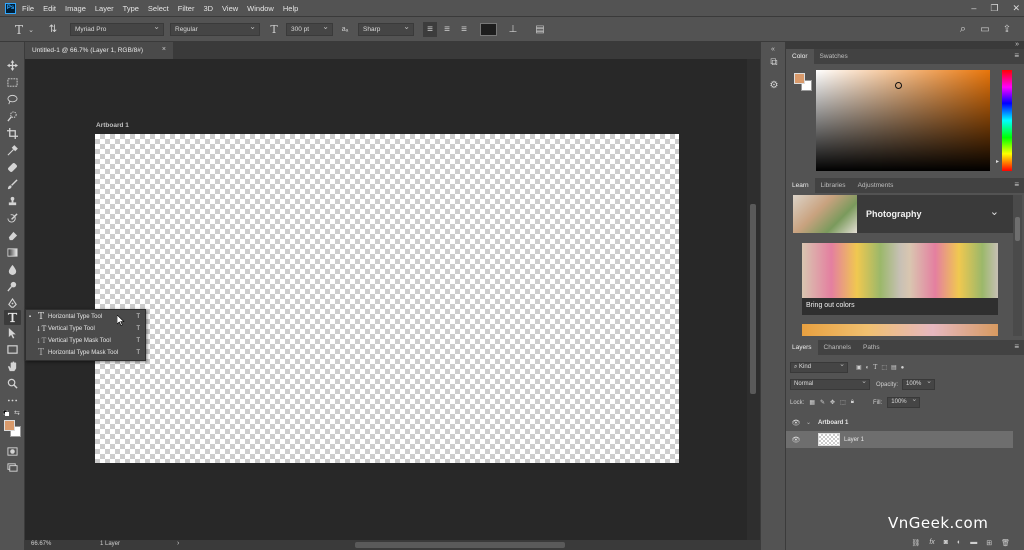 The width and height of the screenshot is (1024, 550). I want to click on default-colors-icon, so click(5, 412).